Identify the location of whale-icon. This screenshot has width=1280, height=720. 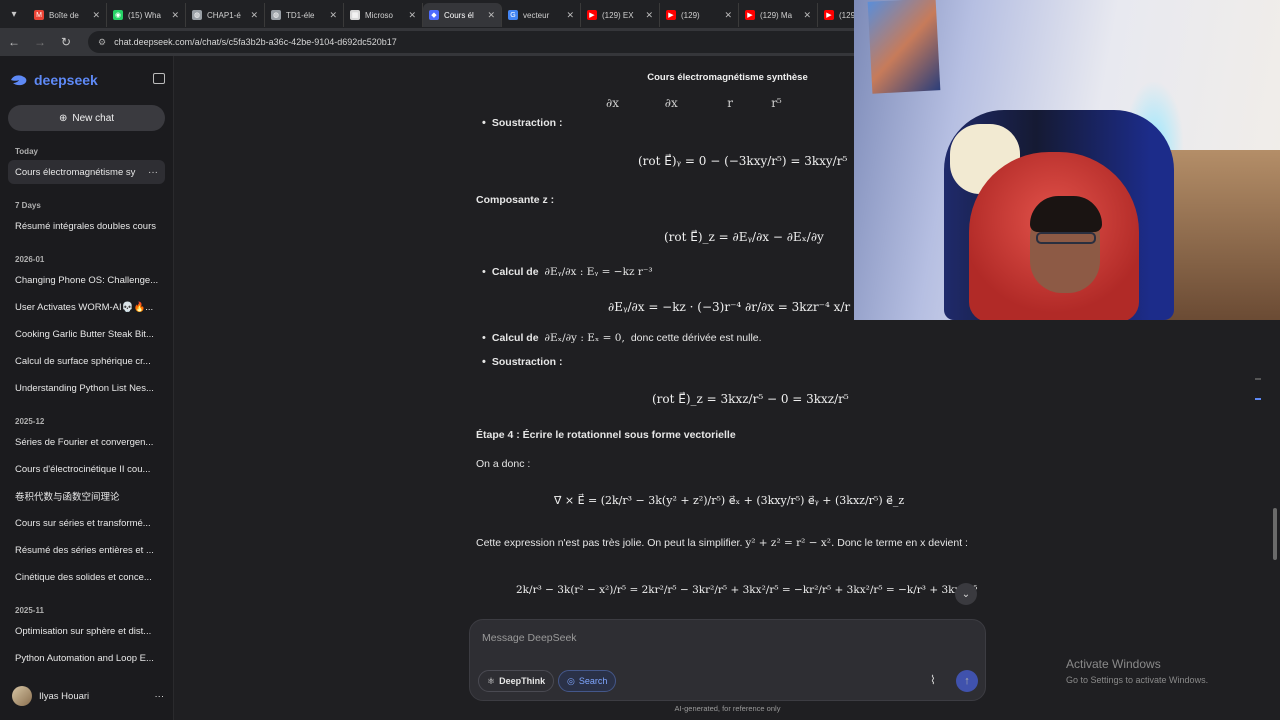
(19, 80).